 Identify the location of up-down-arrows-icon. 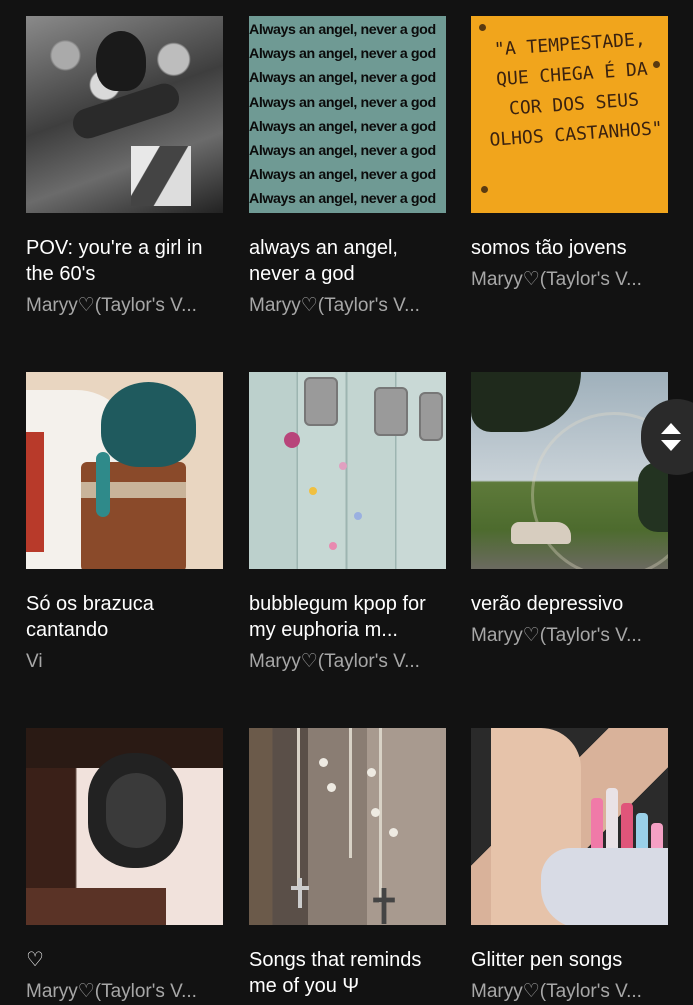
(671, 437).